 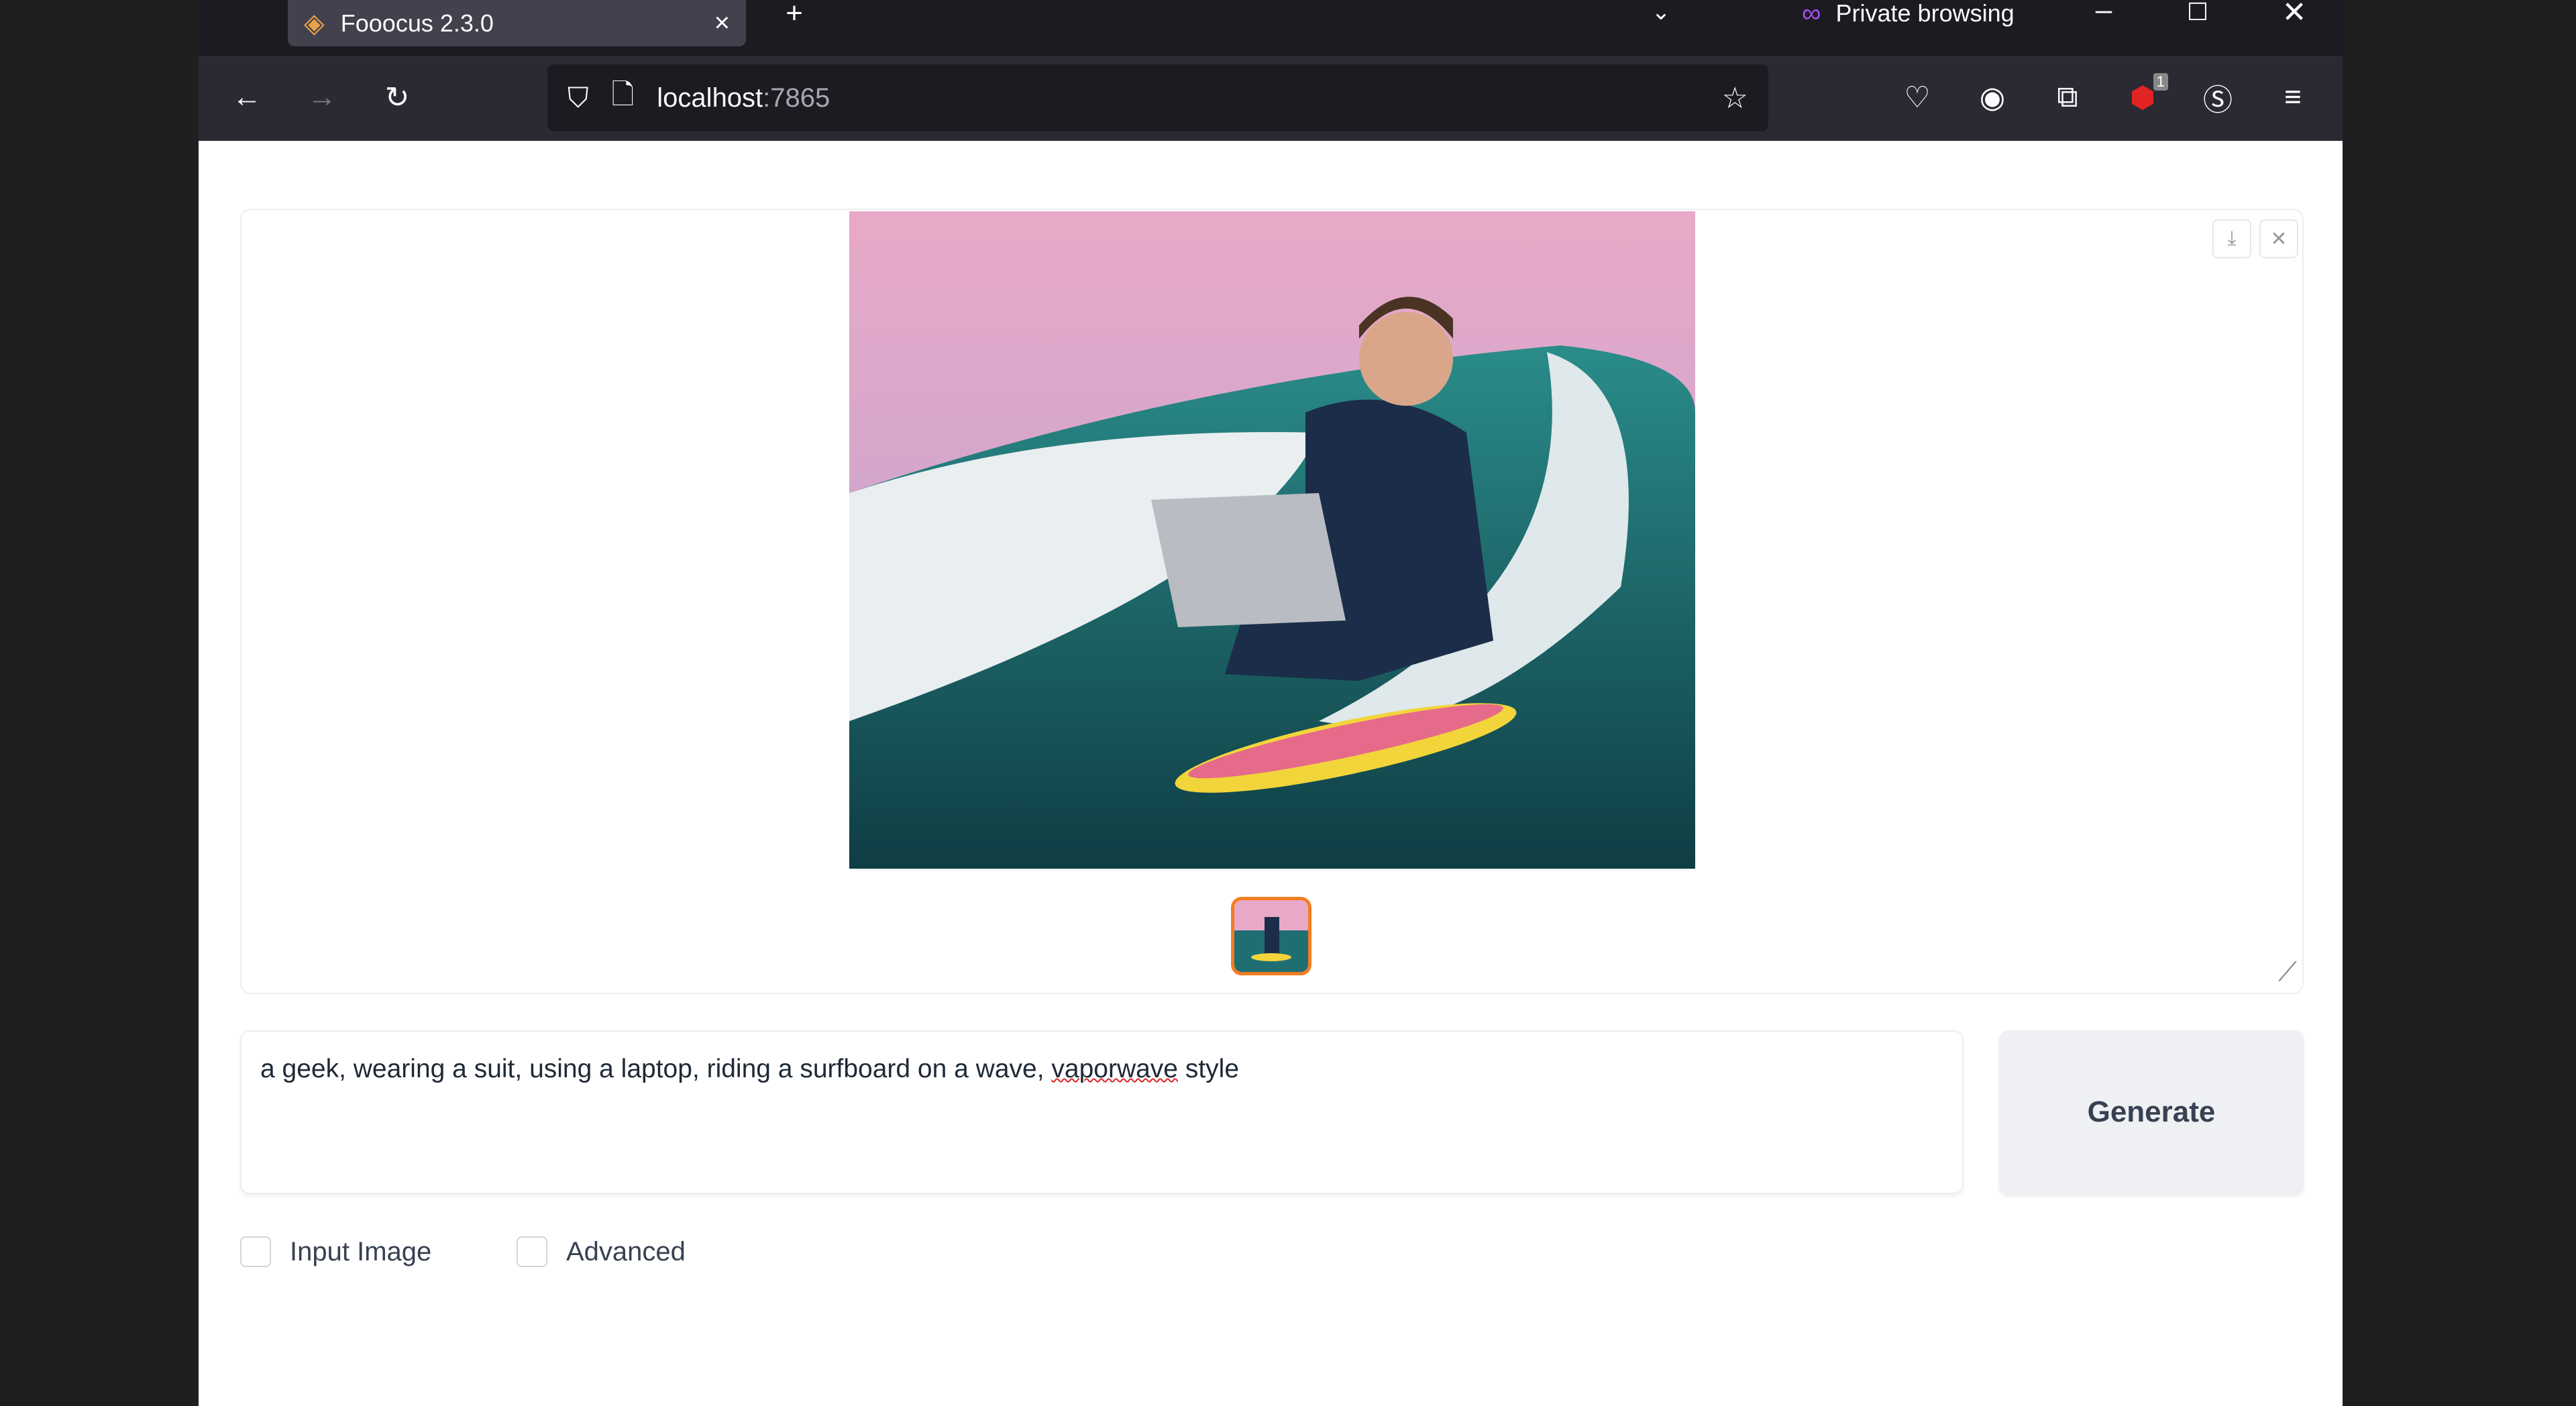 I want to click on url-port: :7865, so click(x=796, y=98).